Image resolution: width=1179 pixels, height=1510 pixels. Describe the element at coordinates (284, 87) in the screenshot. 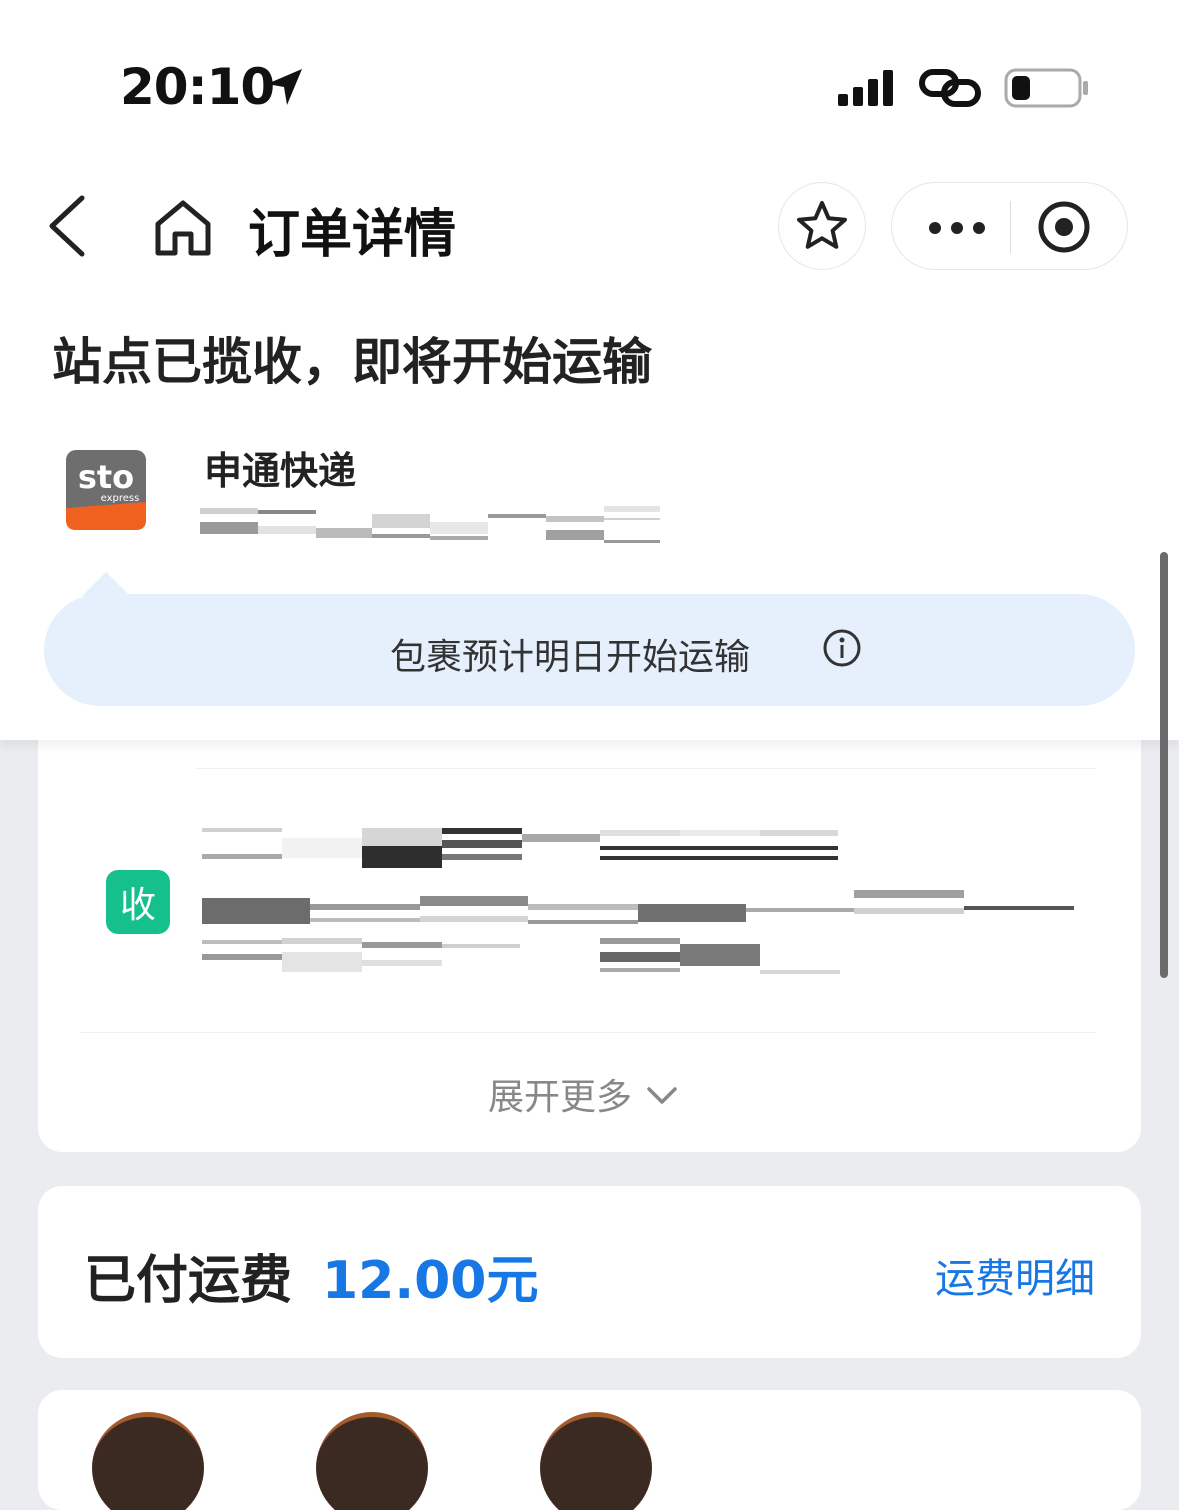

I see `location-arrow-icon` at that location.